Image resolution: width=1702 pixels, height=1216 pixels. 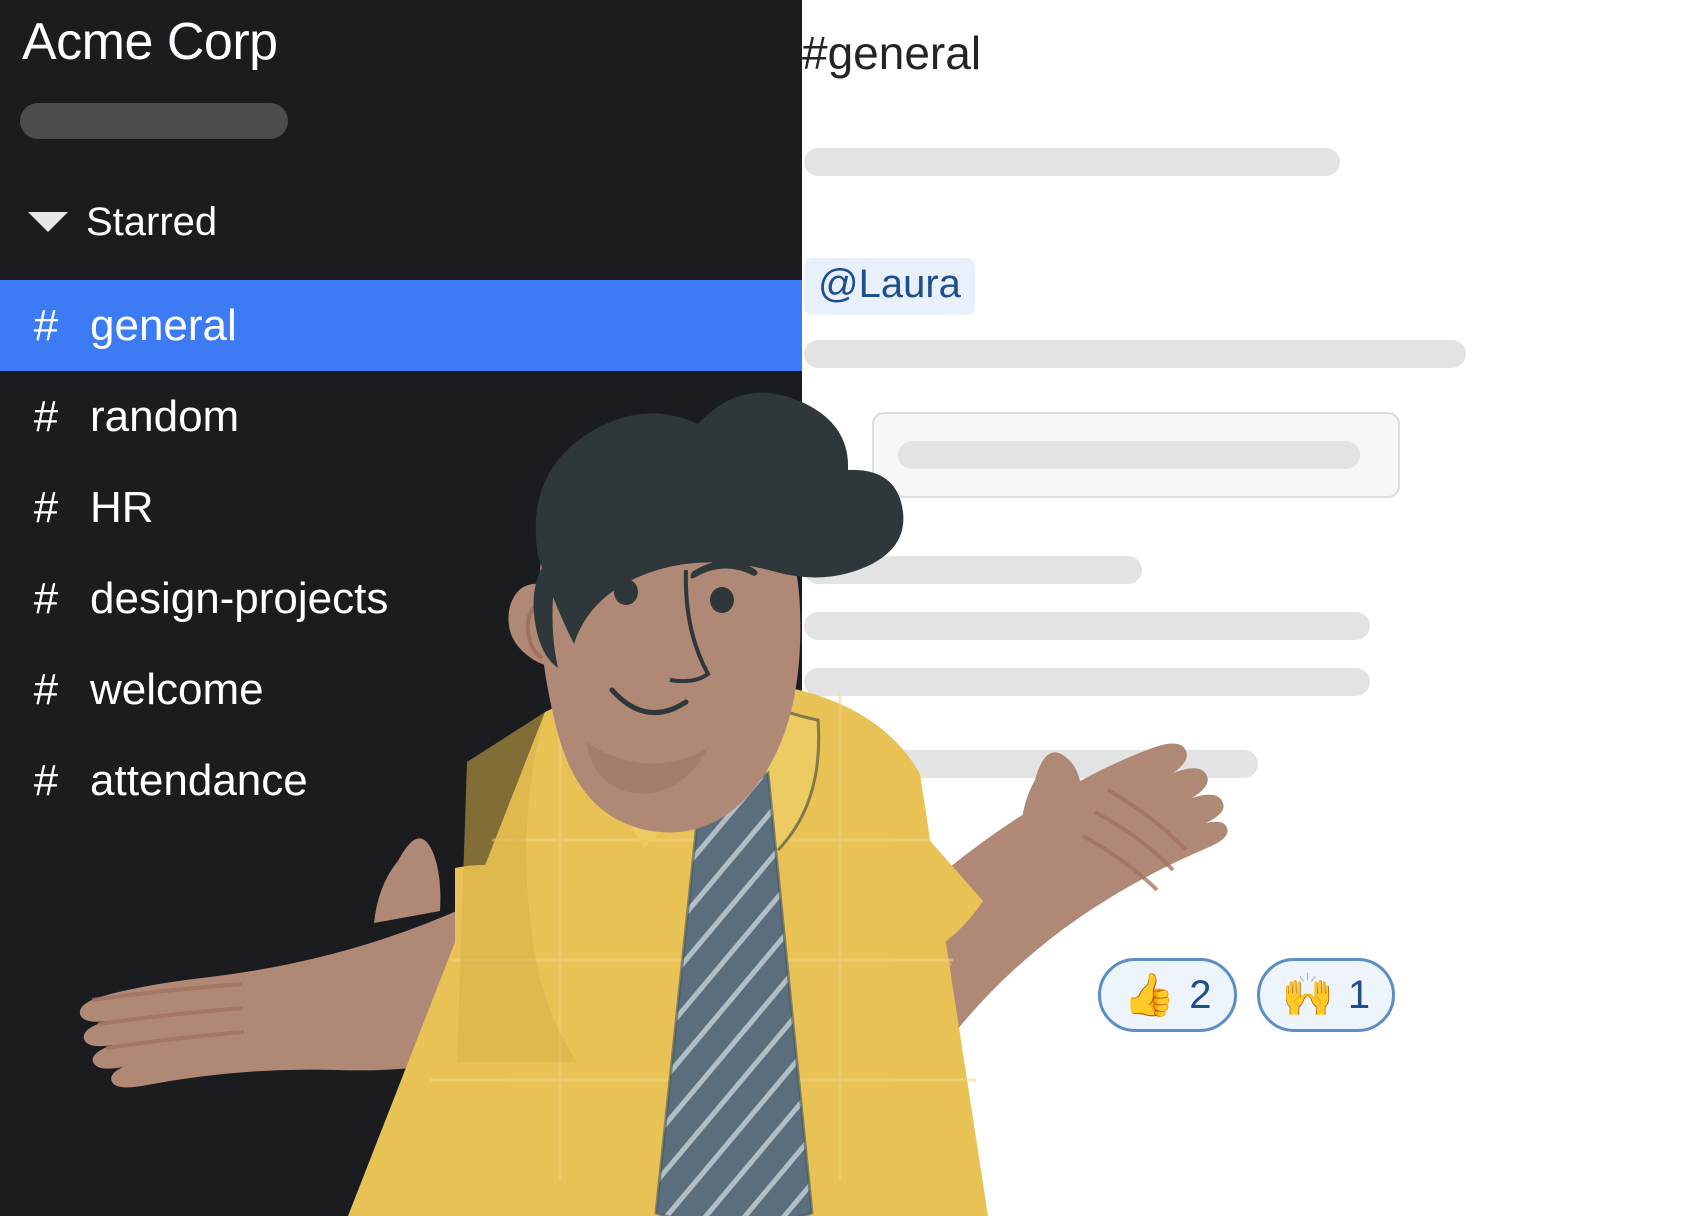 What do you see at coordinates (401, 222) in the screenshot?
I see `sidebar-section-starred: Starred` at bounding box center [401, 222].